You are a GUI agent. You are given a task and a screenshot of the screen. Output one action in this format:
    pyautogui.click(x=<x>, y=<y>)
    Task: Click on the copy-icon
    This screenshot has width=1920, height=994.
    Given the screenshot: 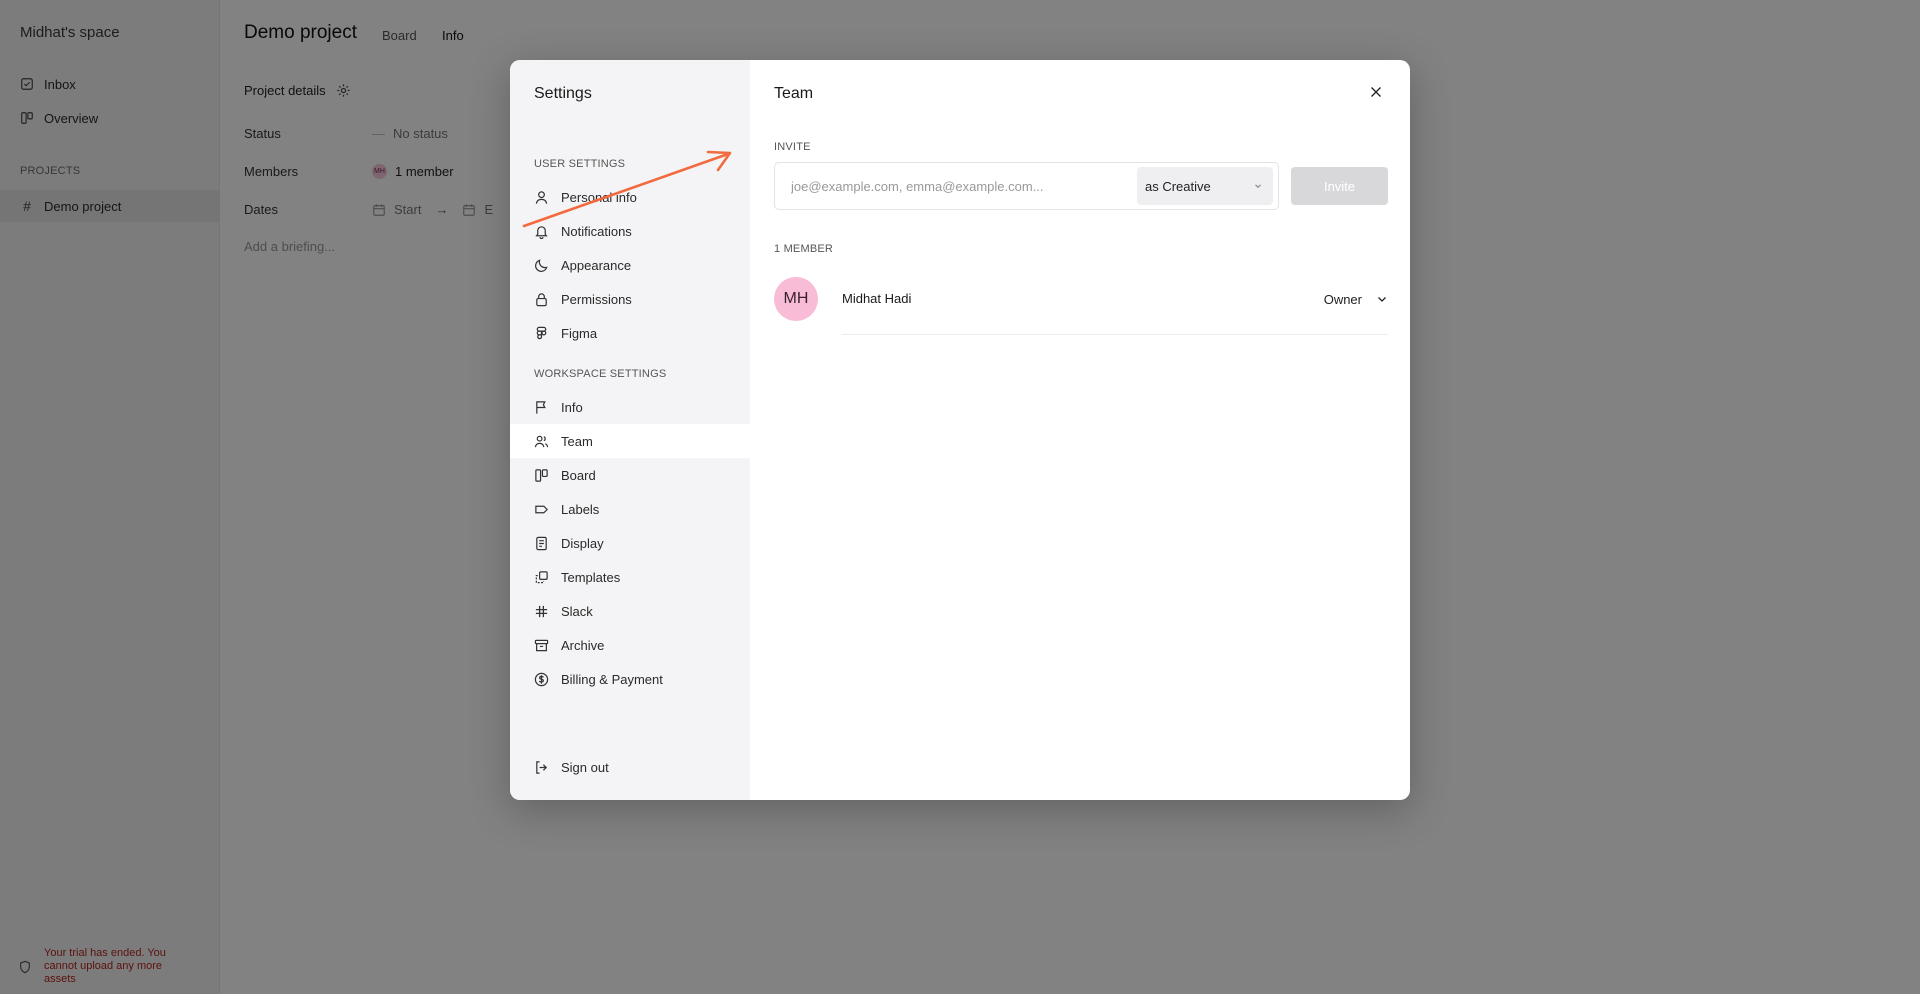 What is the action you would take?
    pyautogui.click(x=541, y=576)
    